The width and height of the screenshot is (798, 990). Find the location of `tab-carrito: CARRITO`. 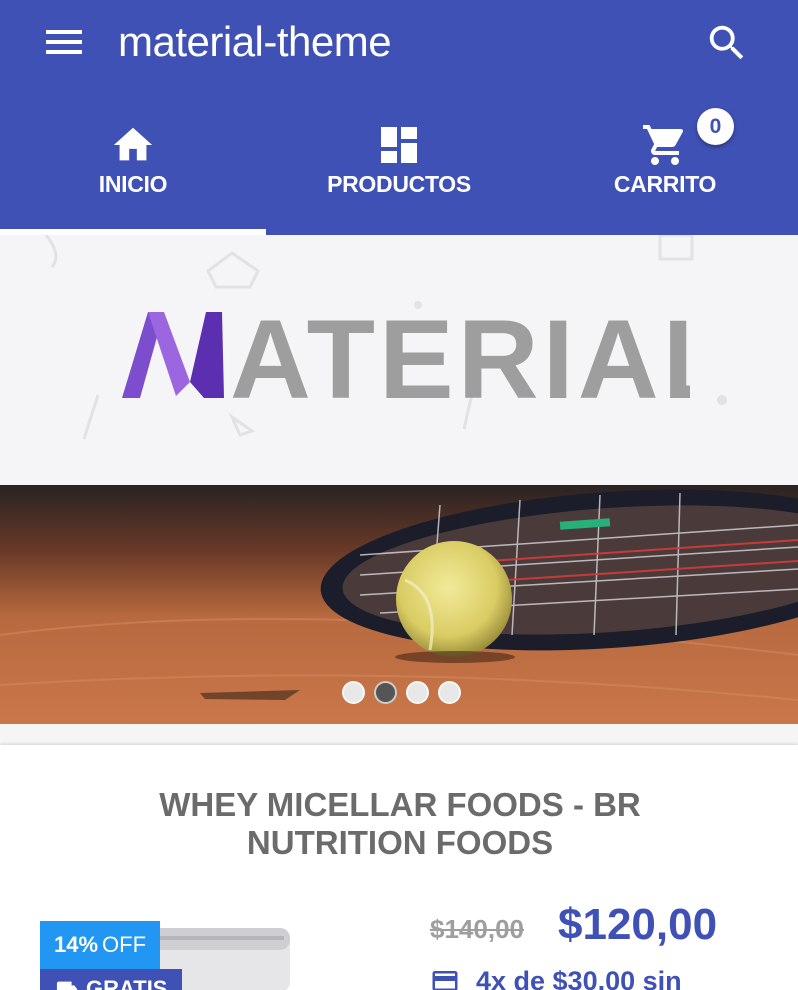

tab-carrito: CARRITO is located at coordinates (665, 161).